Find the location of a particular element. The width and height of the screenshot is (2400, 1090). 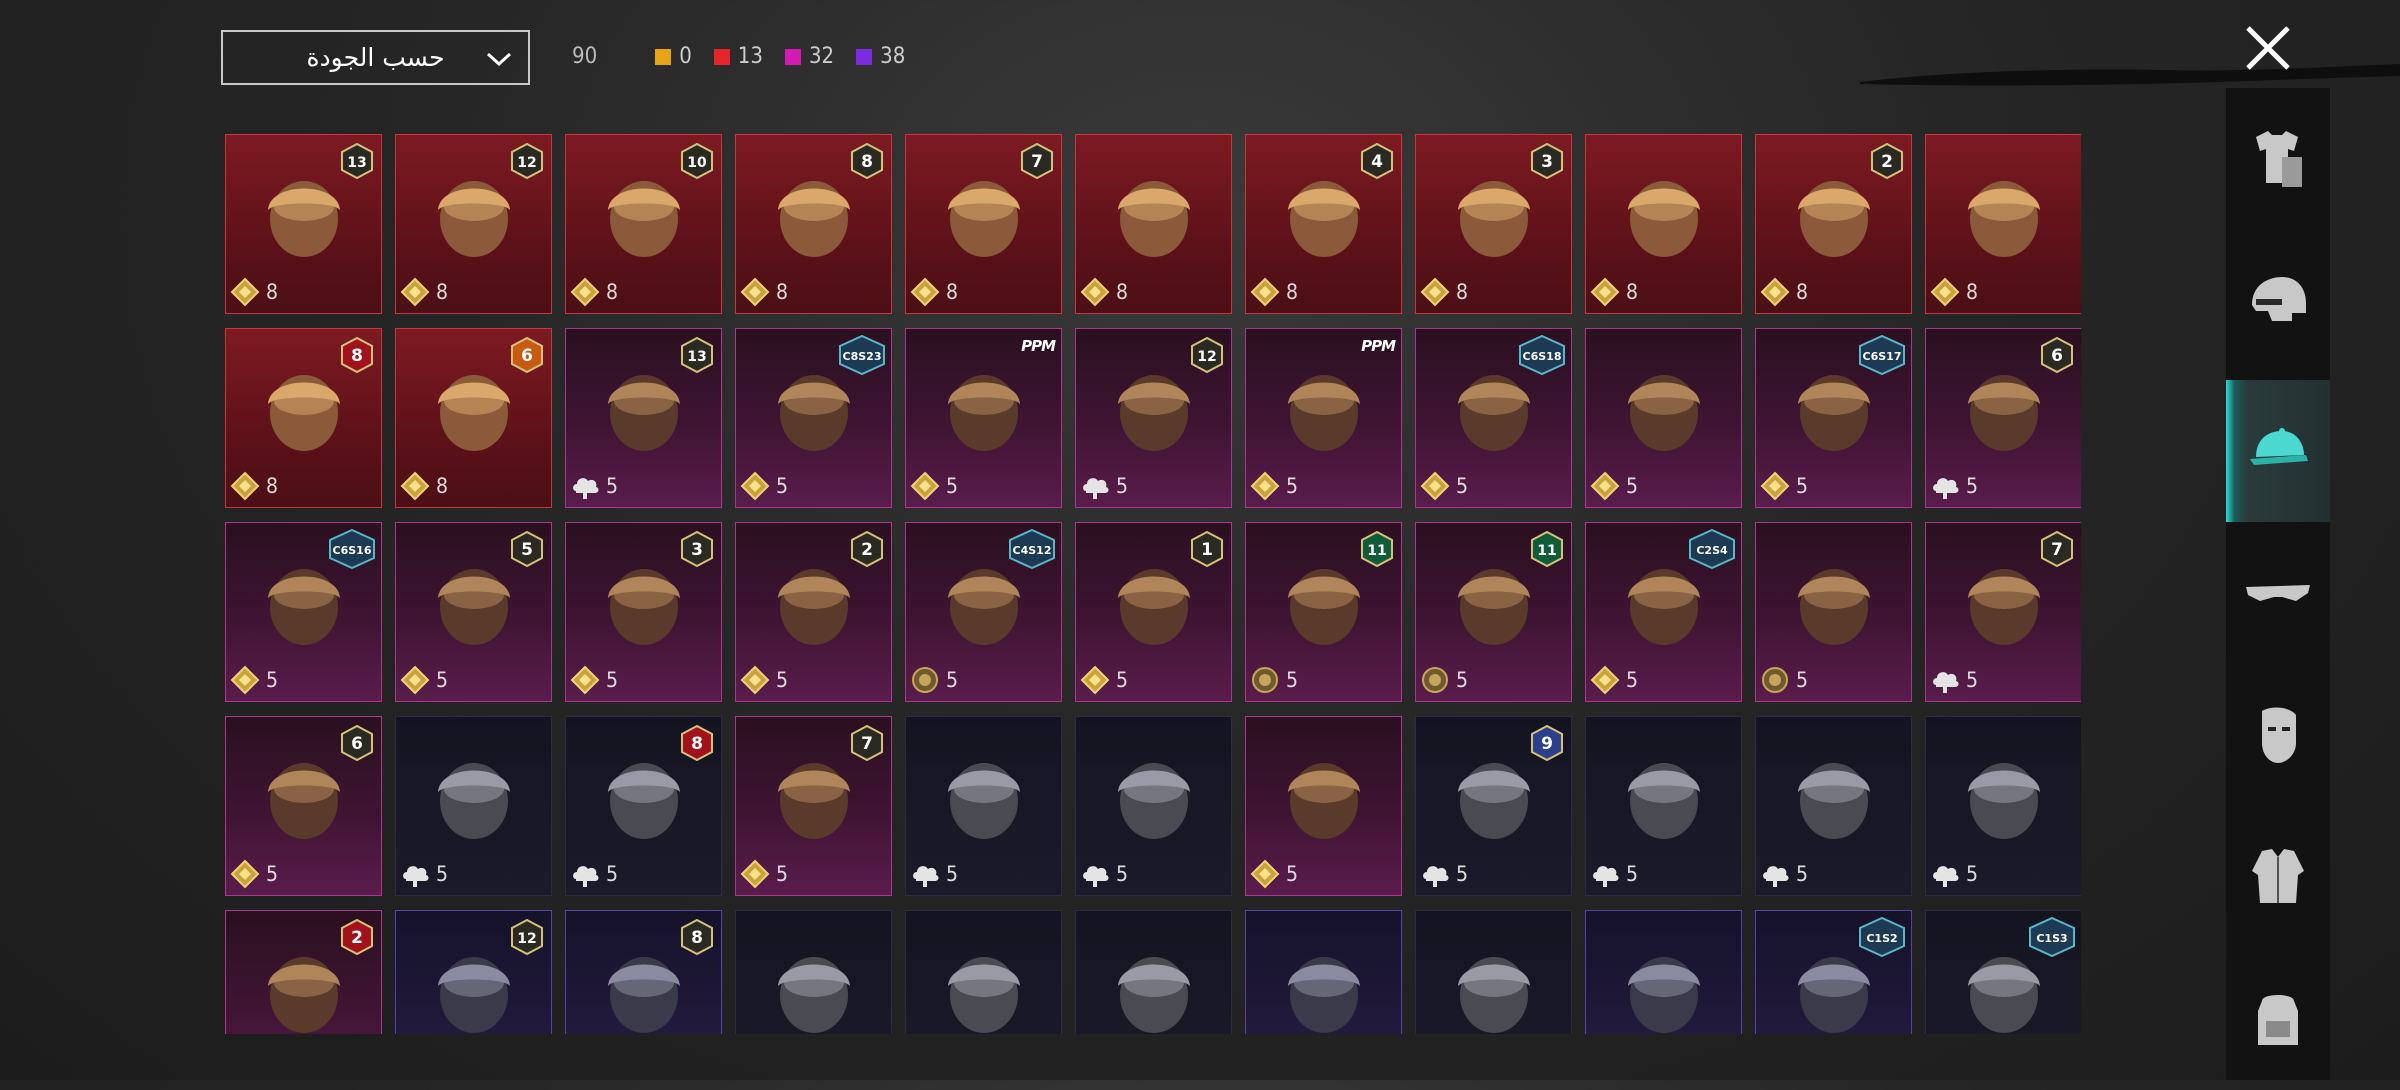

item-card: C1S2 is located at coordinates (1833, 972).